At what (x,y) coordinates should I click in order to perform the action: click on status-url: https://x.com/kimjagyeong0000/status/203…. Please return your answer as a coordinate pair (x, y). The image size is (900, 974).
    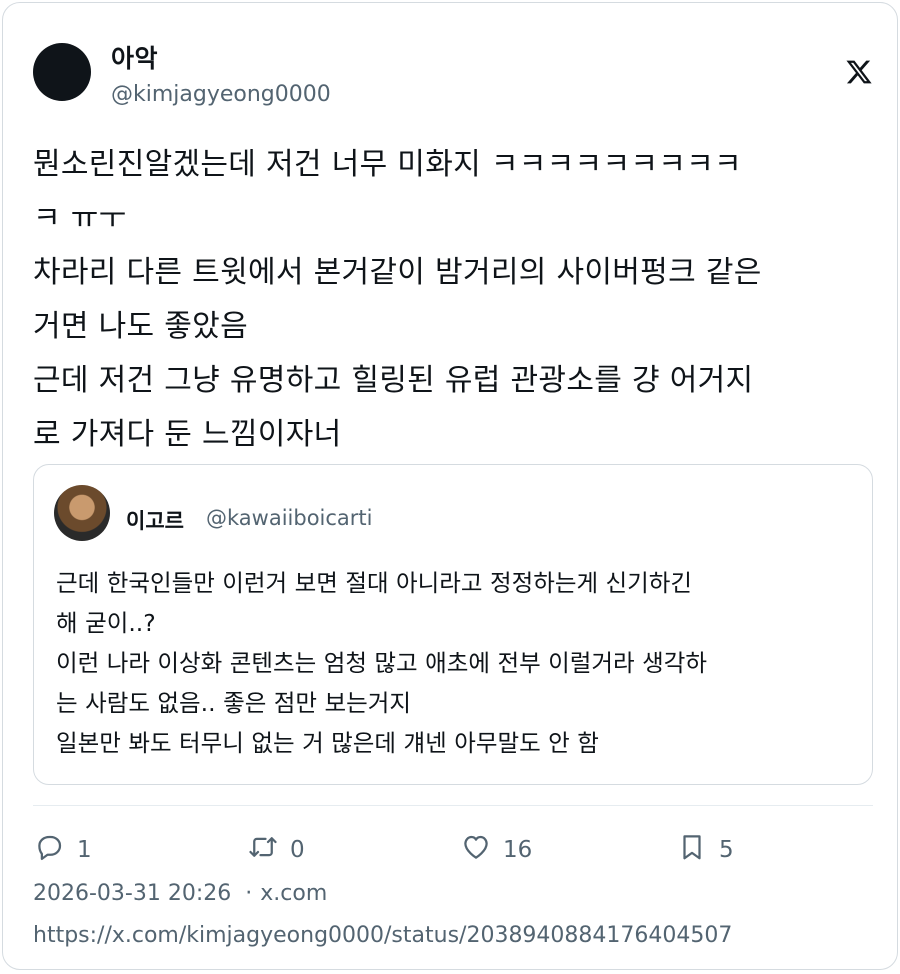
    Looking at the image, I should click on (382, 935).